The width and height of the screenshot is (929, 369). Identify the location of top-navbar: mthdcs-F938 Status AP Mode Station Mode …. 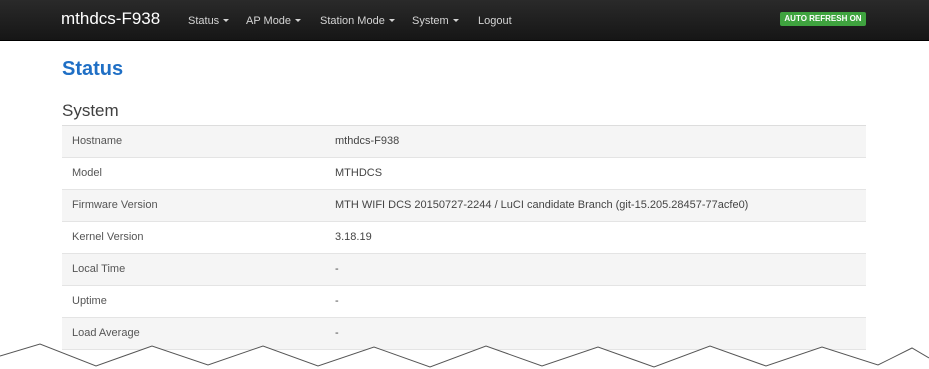
(464, 20).